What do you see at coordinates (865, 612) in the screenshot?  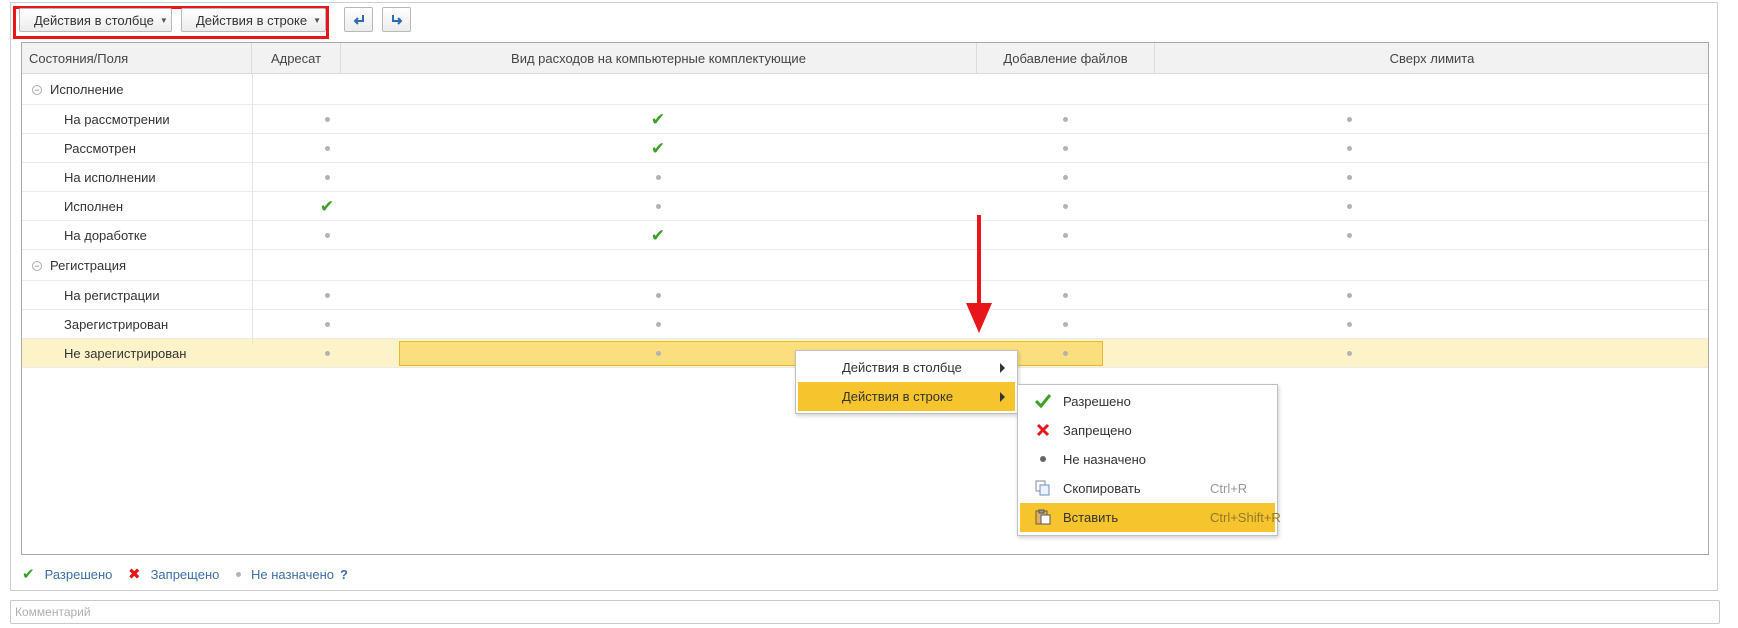 I see `comment-input` at bounding box center [865, 612].